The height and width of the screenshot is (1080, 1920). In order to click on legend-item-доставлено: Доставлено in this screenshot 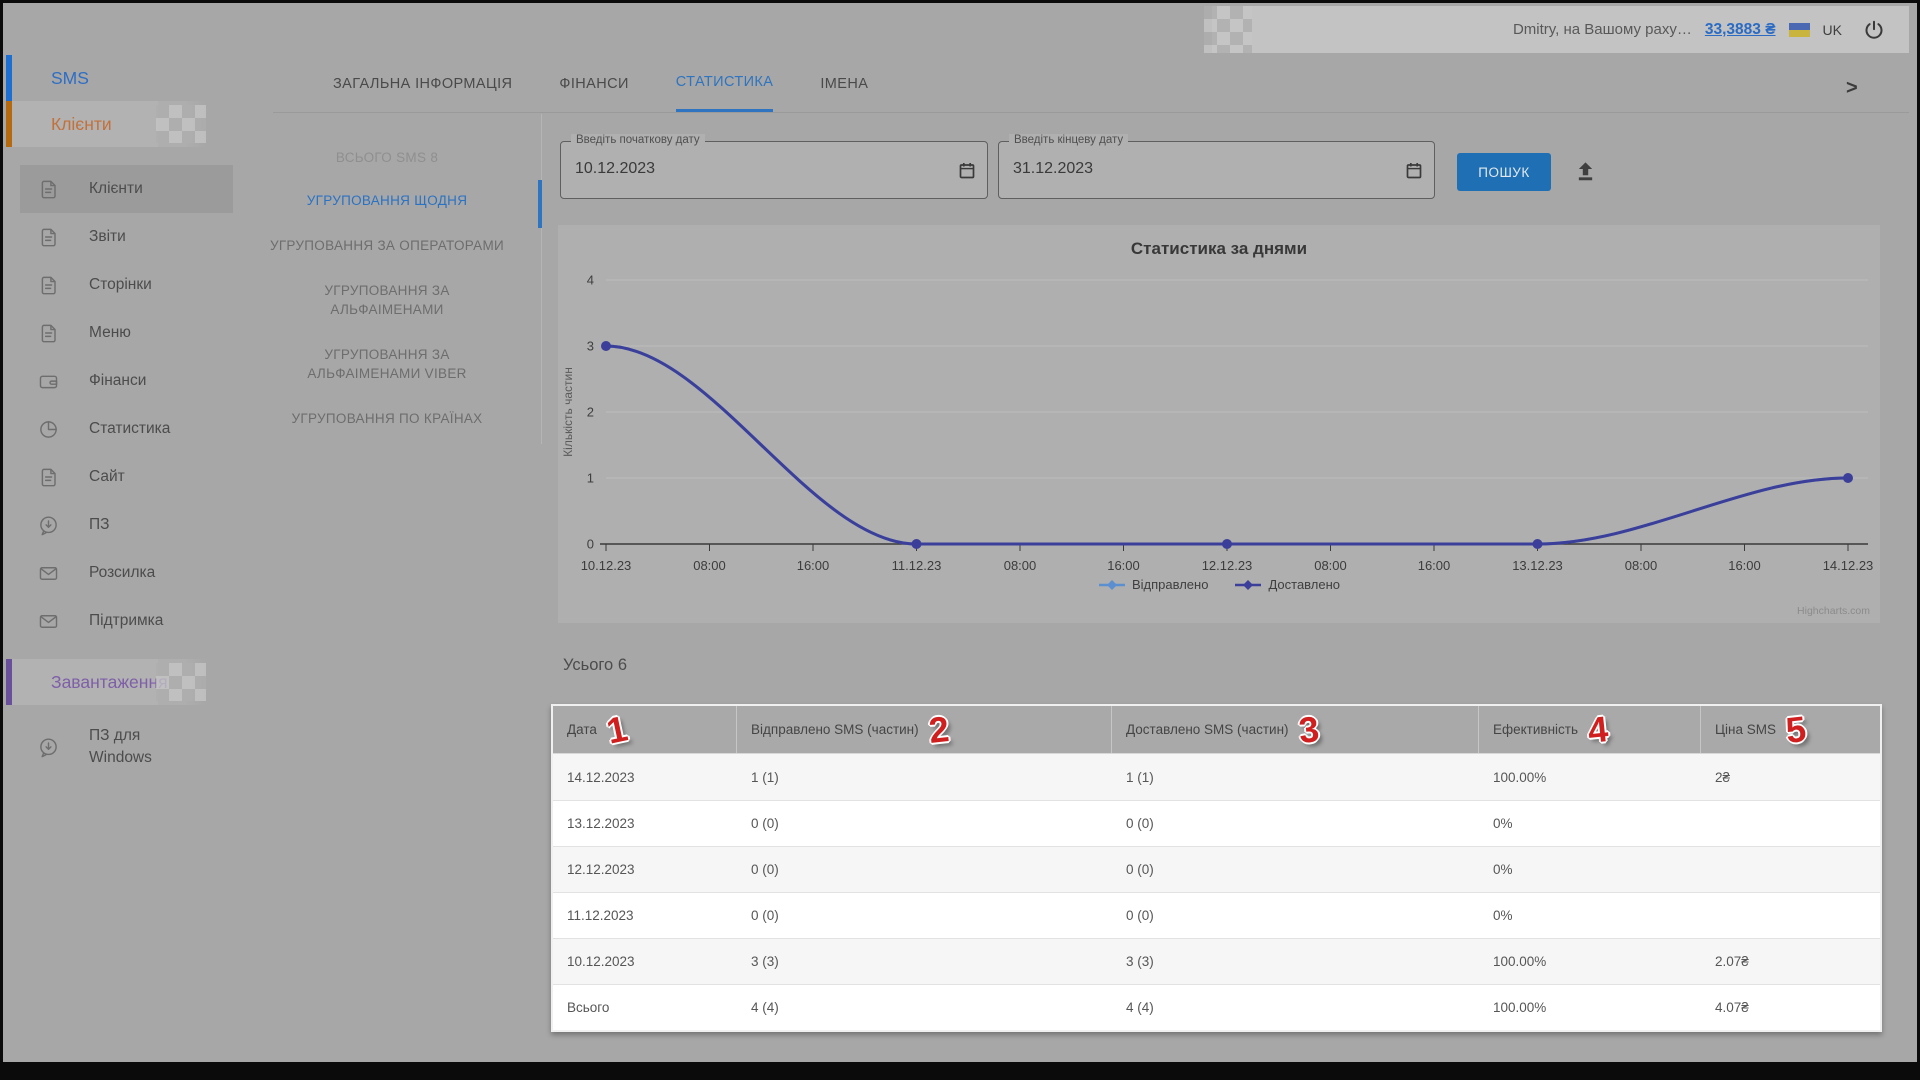, I will do `click(1287, 584)`.